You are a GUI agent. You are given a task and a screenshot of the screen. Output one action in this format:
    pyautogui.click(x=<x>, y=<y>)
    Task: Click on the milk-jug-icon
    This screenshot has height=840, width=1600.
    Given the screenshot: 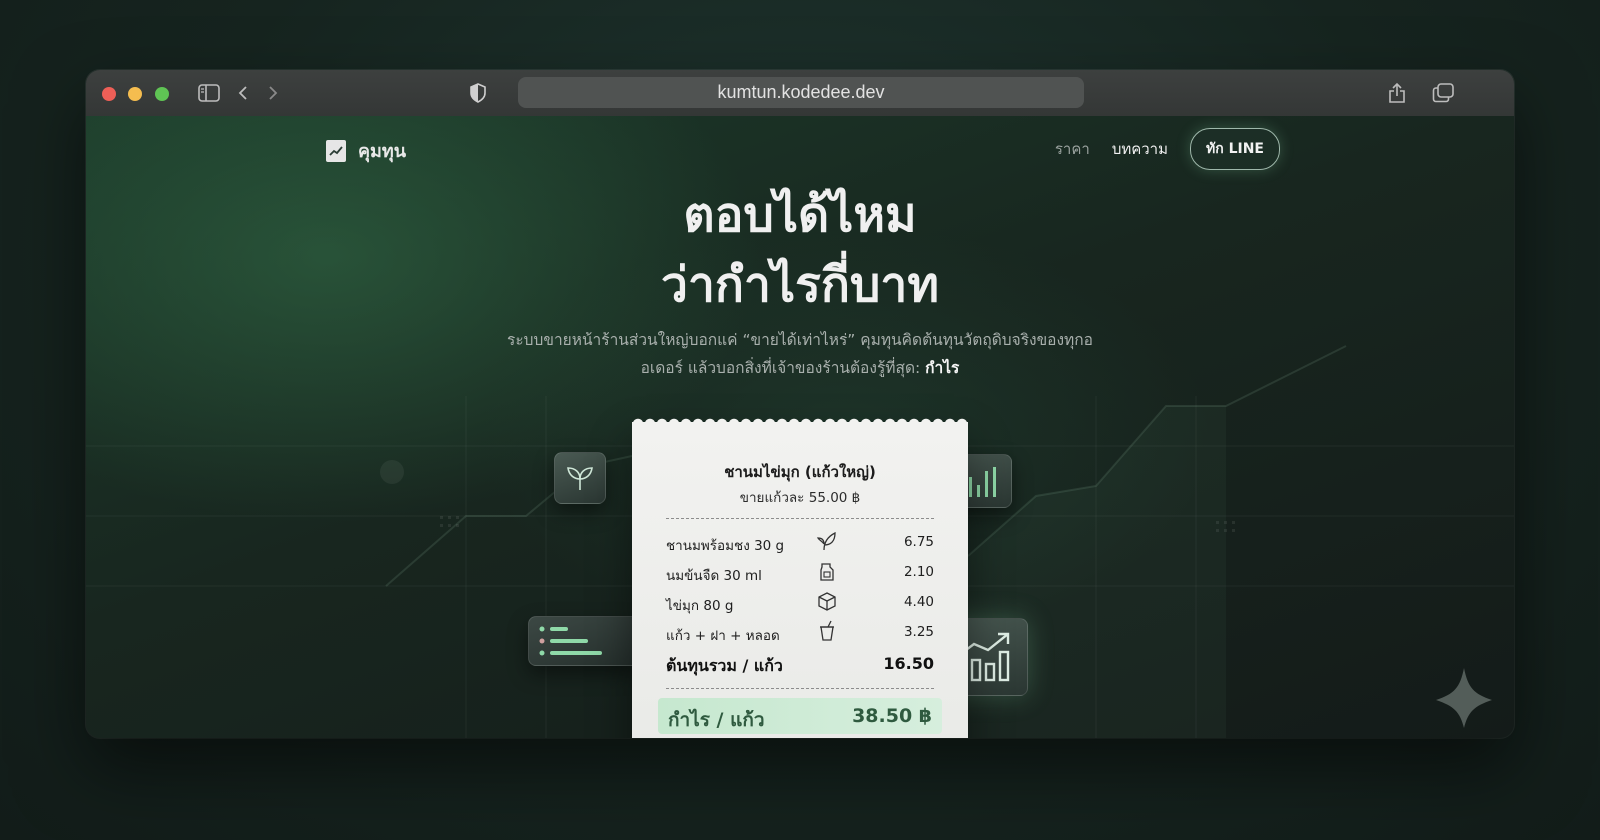 What is the action you would take?
    pyautogui.click(x=827, y=572)
    